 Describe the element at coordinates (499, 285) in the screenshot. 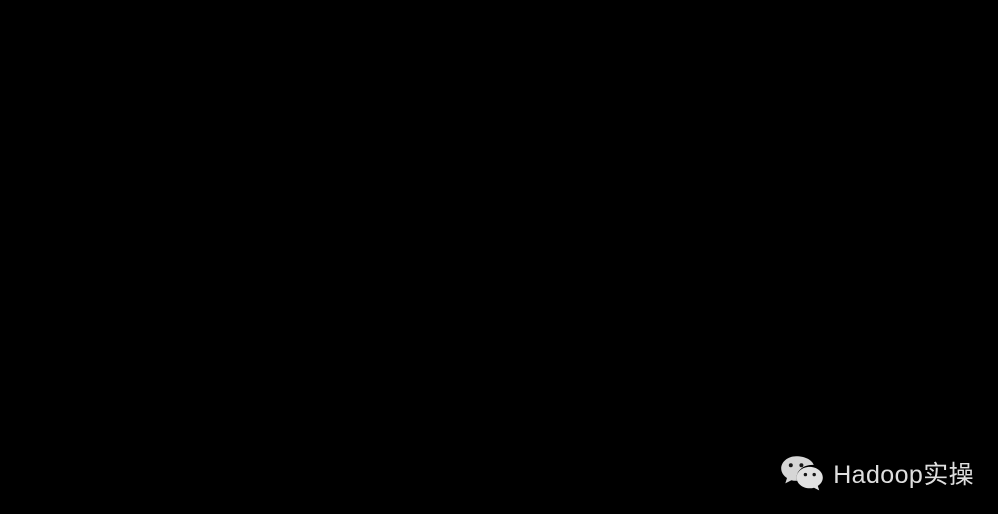

I see `ldif-line-shadowlastchange: shadowLastChange: 17493` at that location.